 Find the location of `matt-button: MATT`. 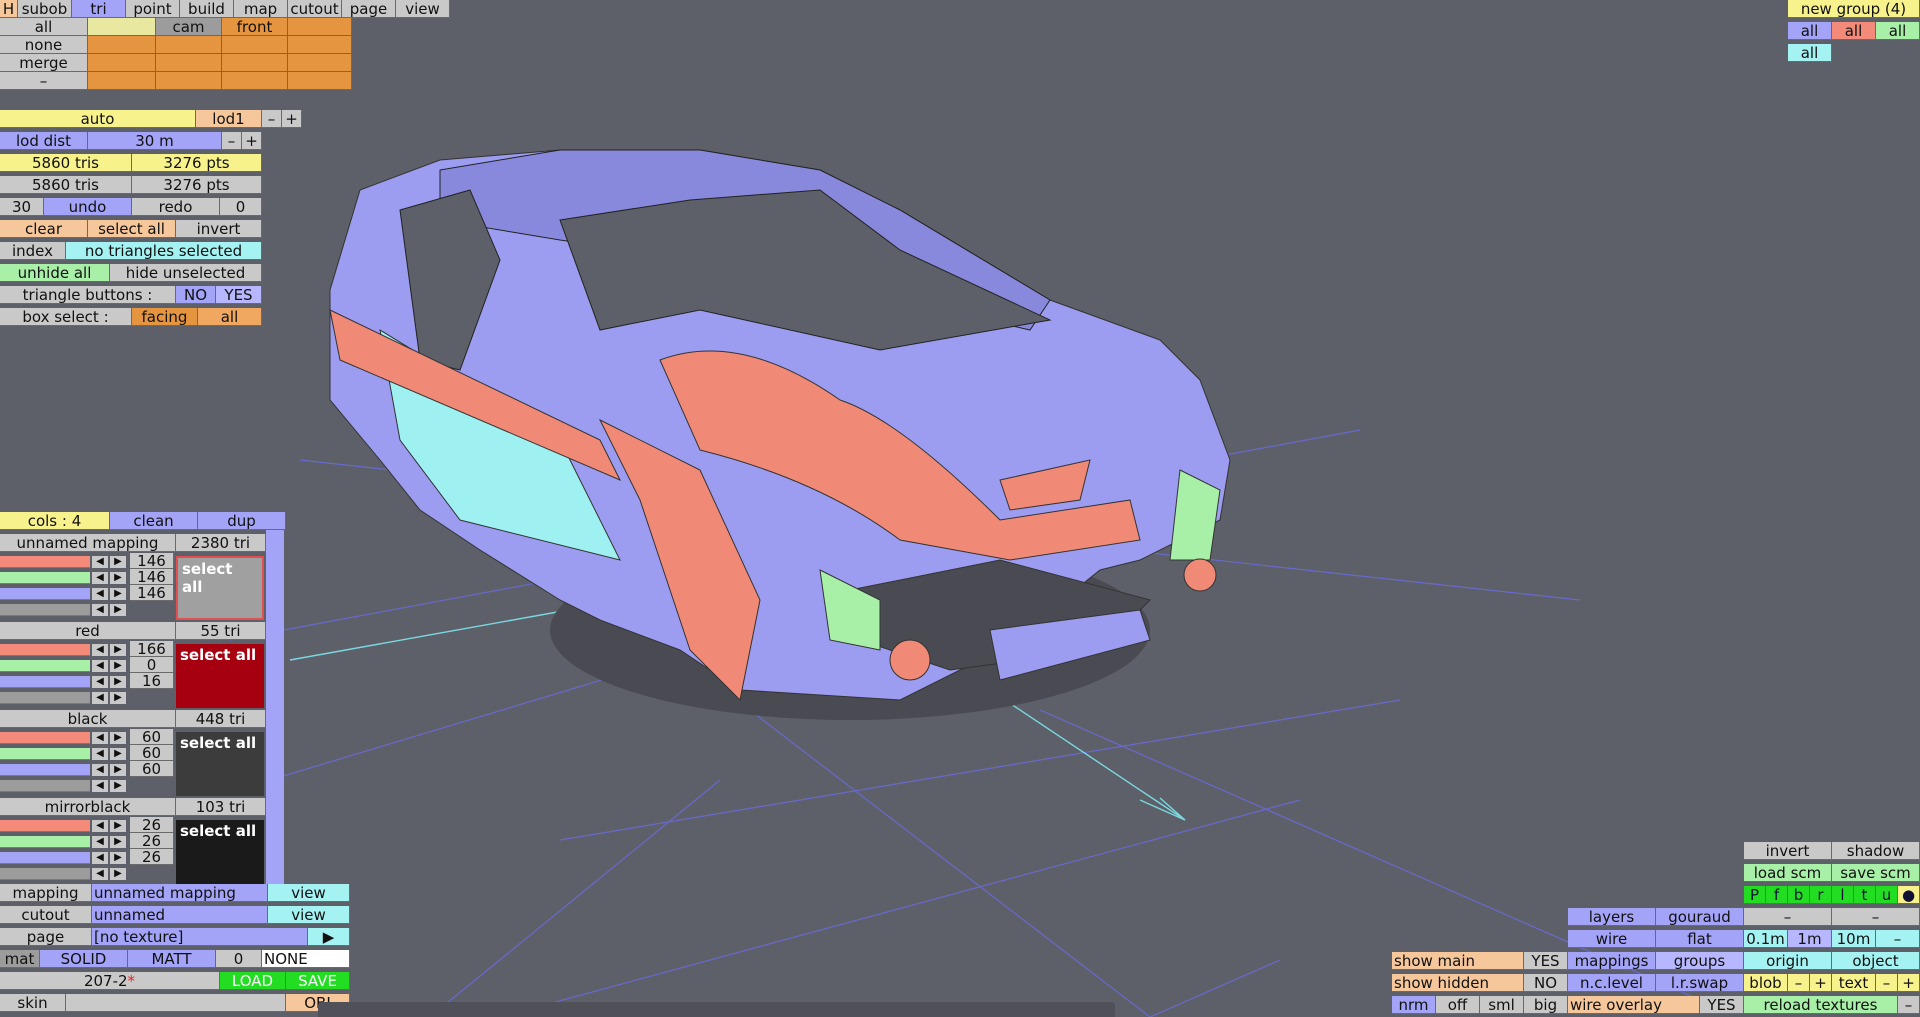

matt-button: MATT is located at coordinates (172, 959).